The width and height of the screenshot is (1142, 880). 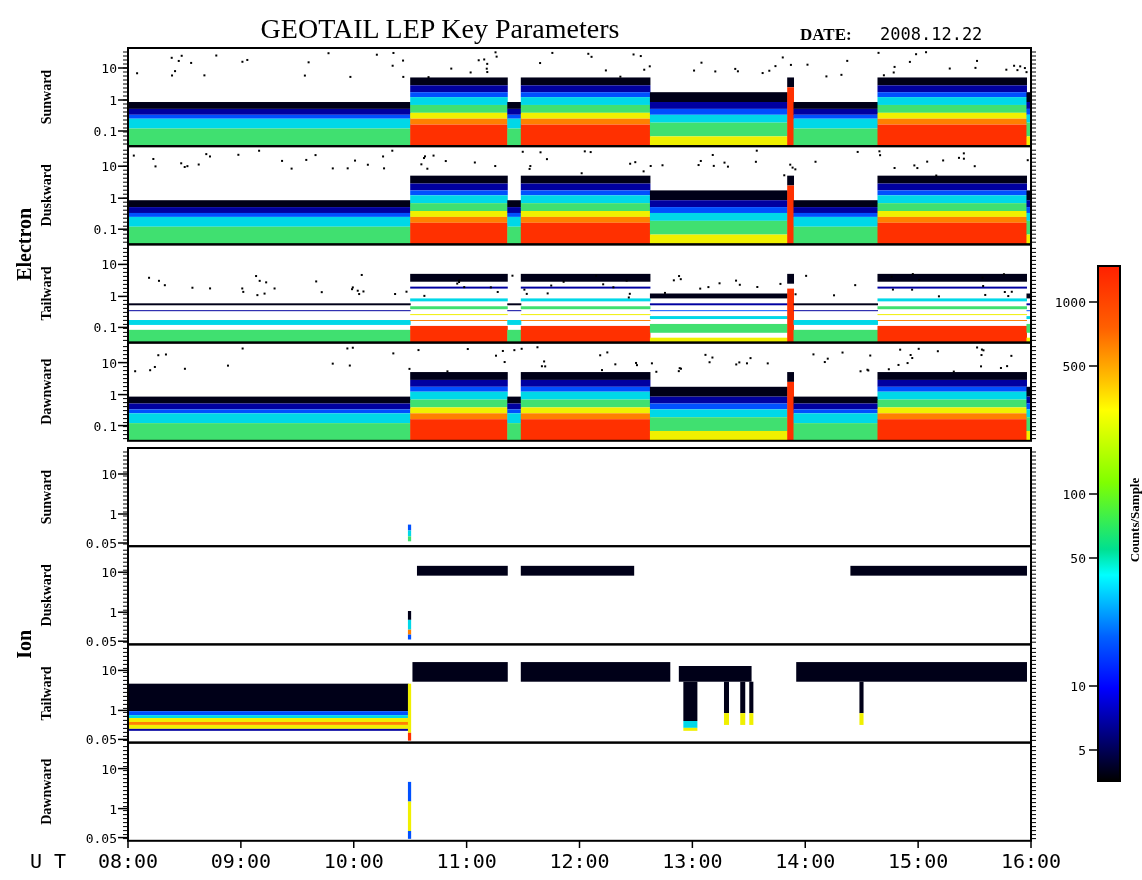 I want to click on time-tick-label: 11:00, so click(x=466, y=861).